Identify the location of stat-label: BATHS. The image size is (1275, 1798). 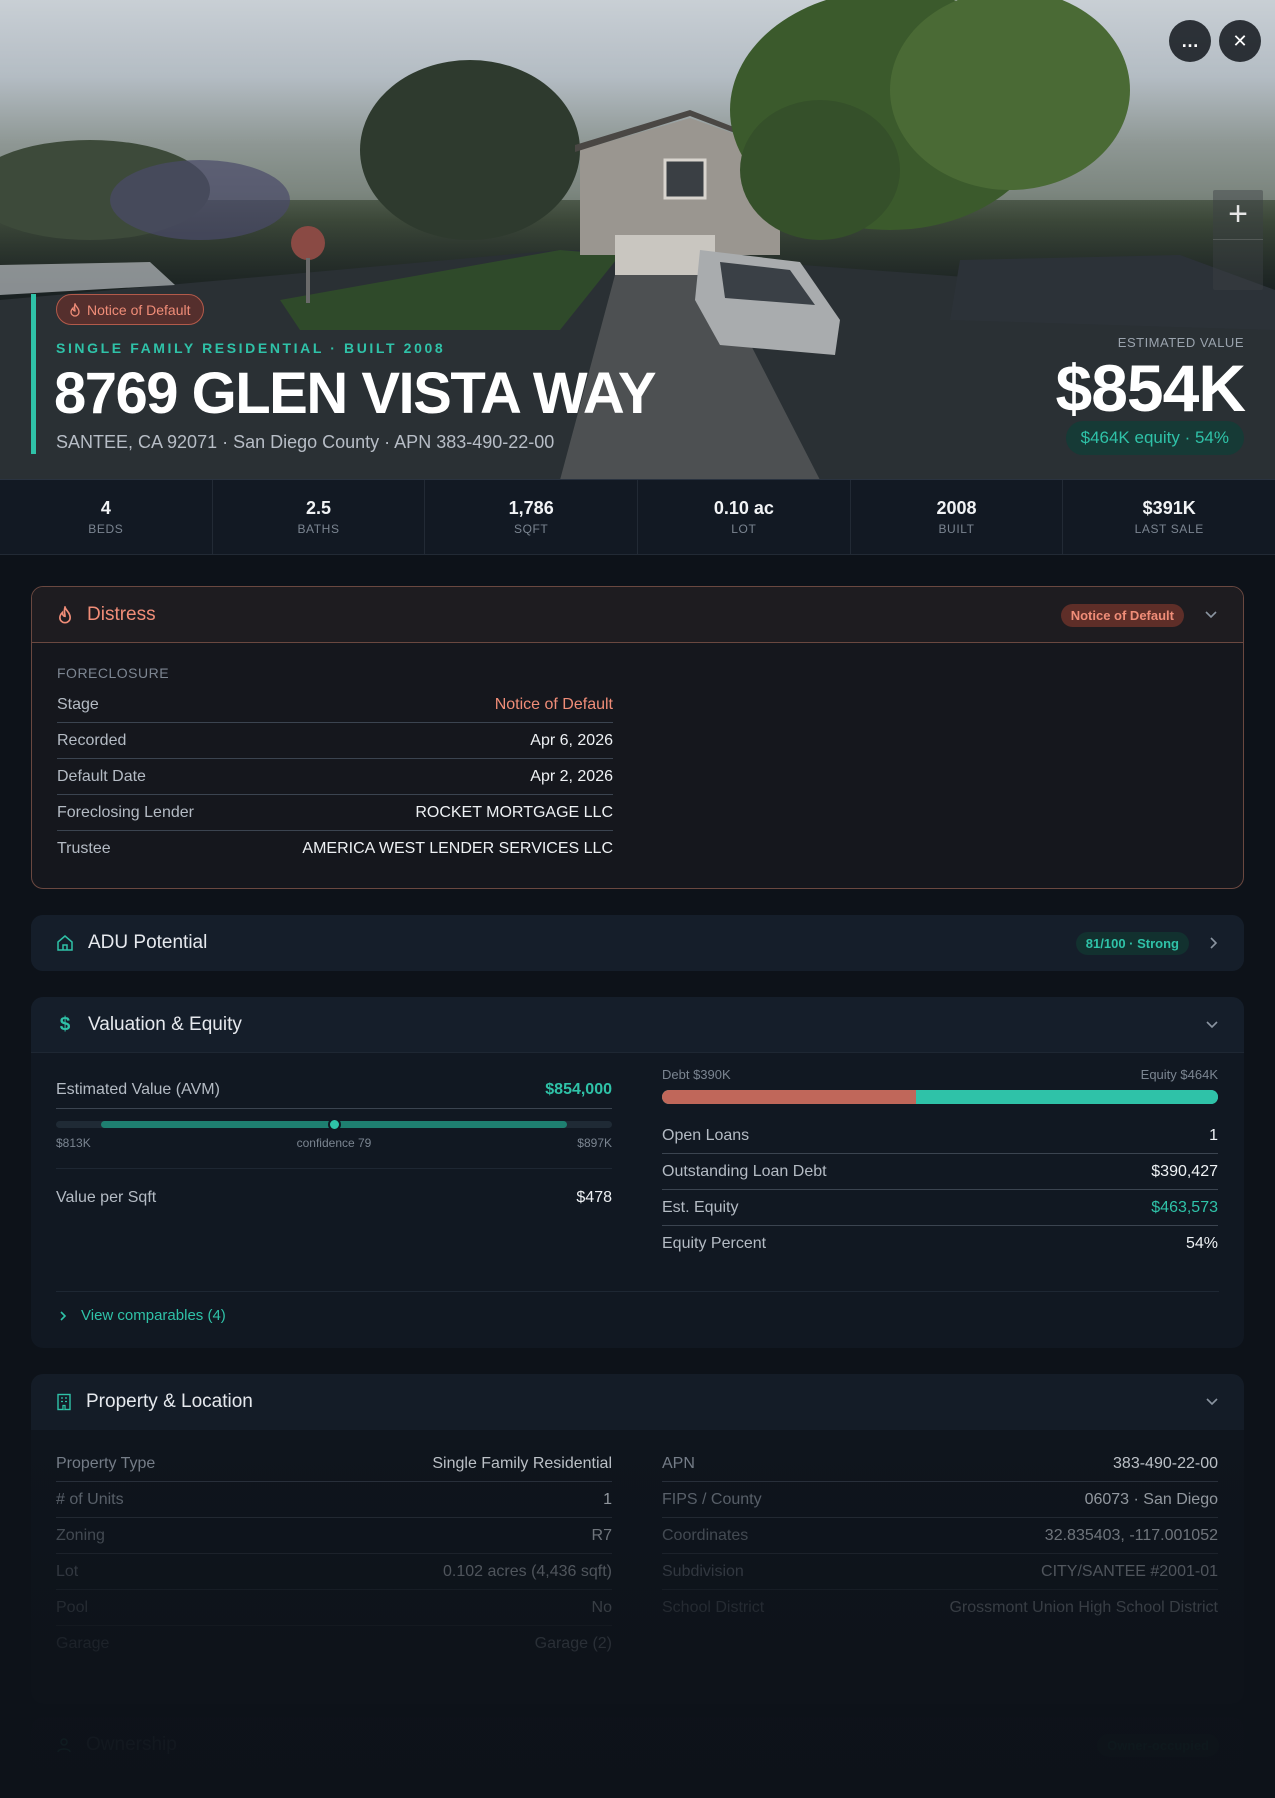
(318, 529).